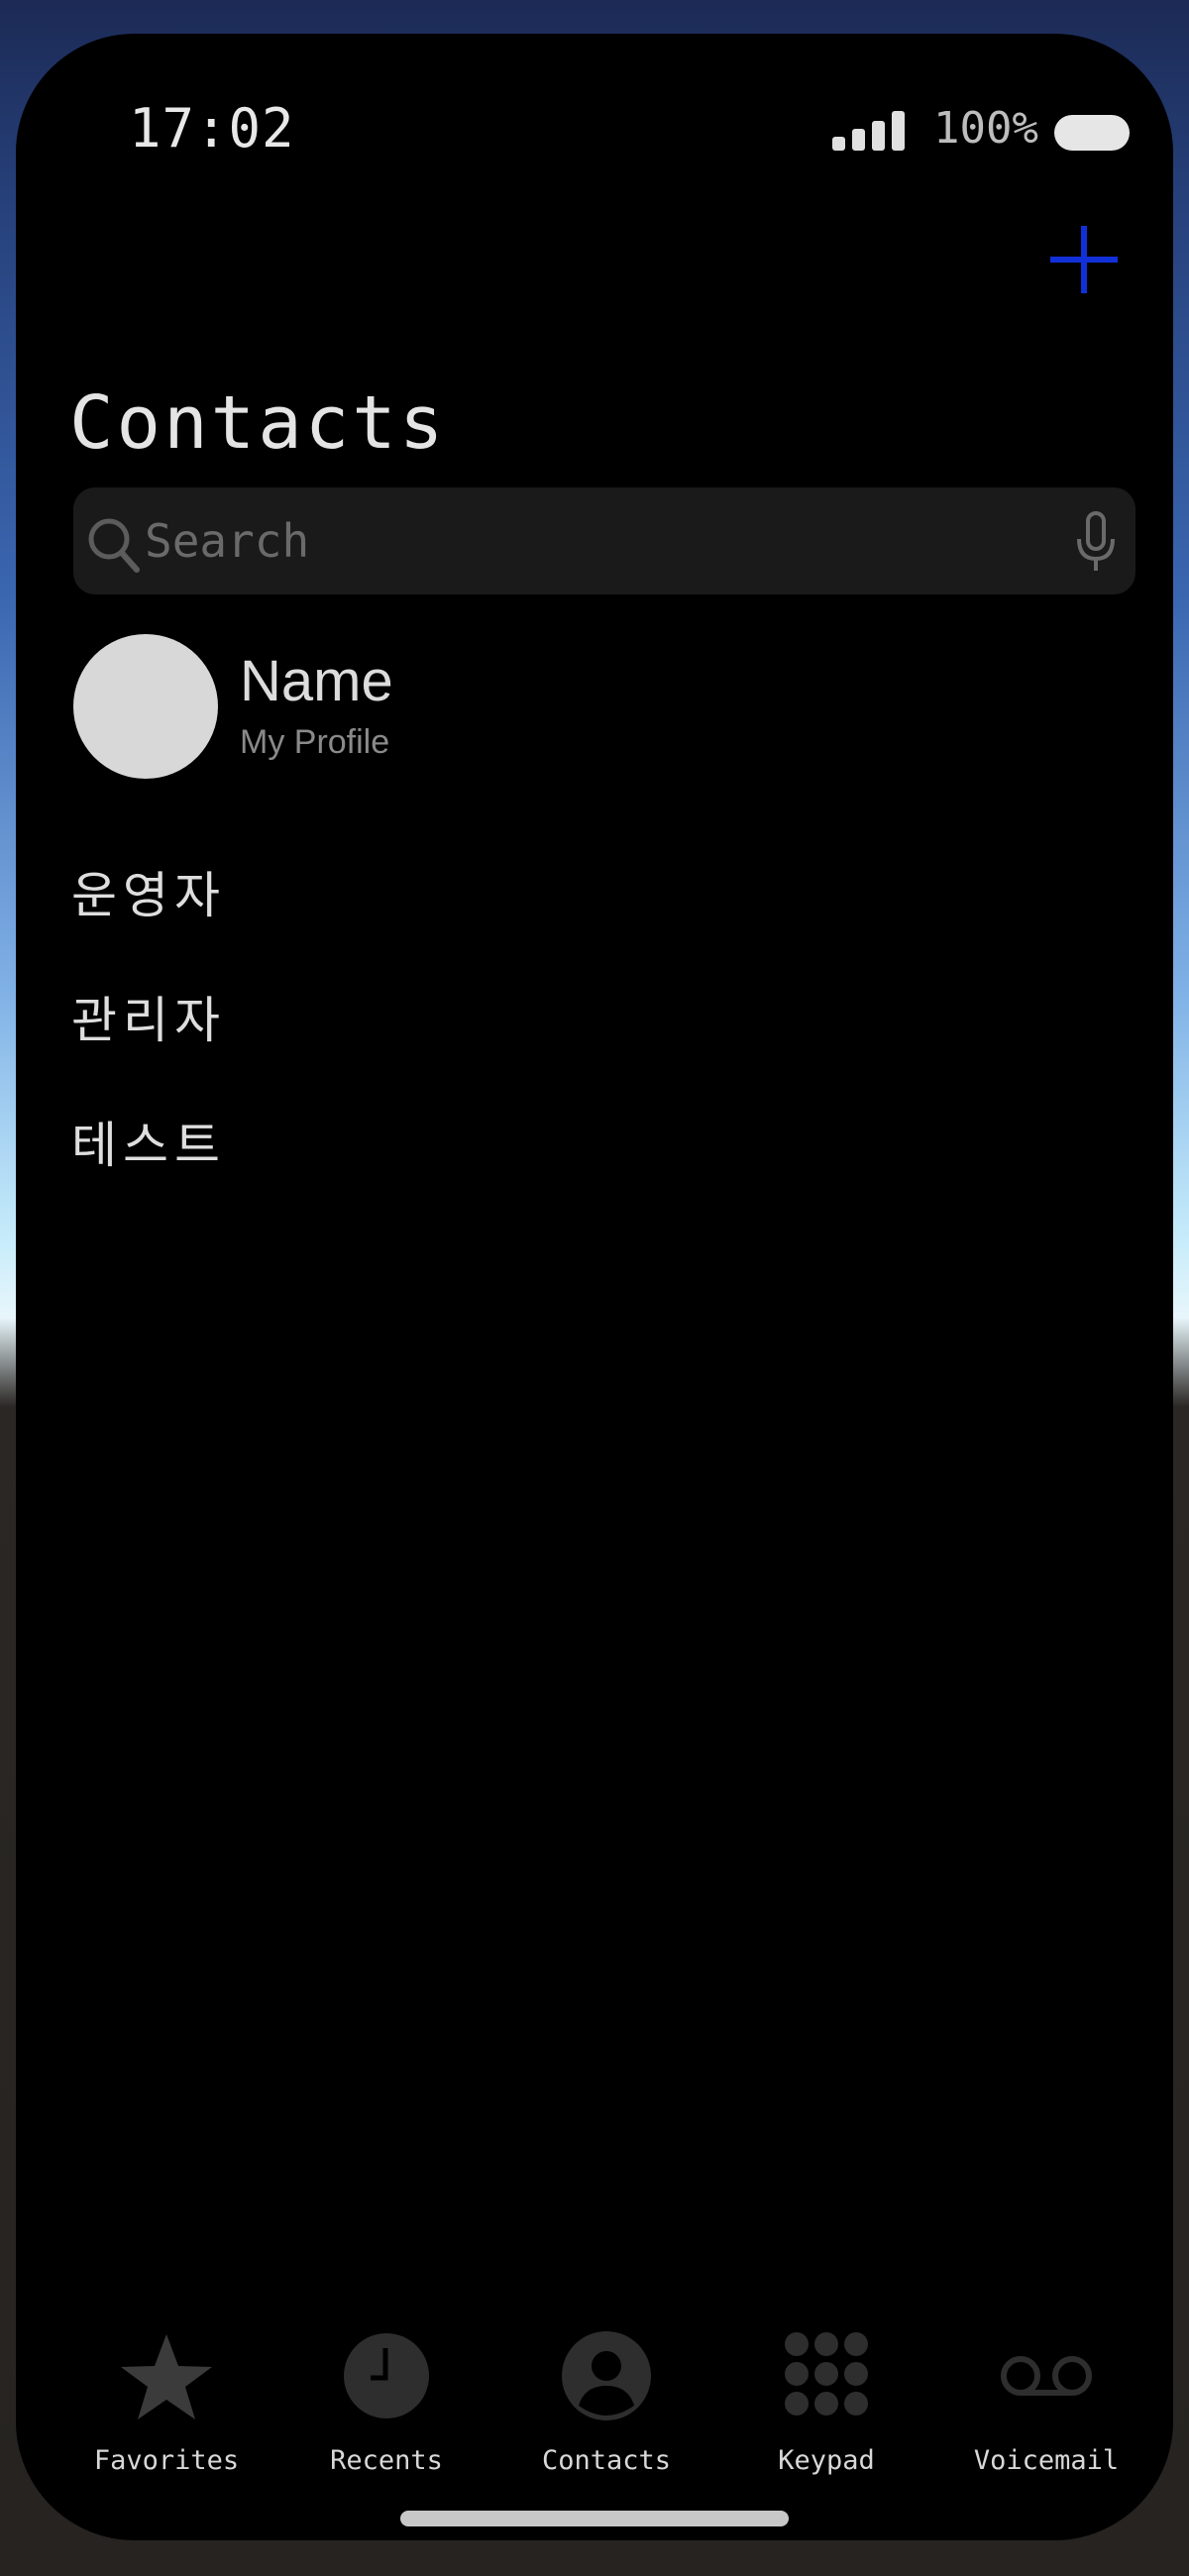  What do you see at coordinates (317, 681) in the screenshot?
I see `profile-name: Name` at bounding box center [317, 681].